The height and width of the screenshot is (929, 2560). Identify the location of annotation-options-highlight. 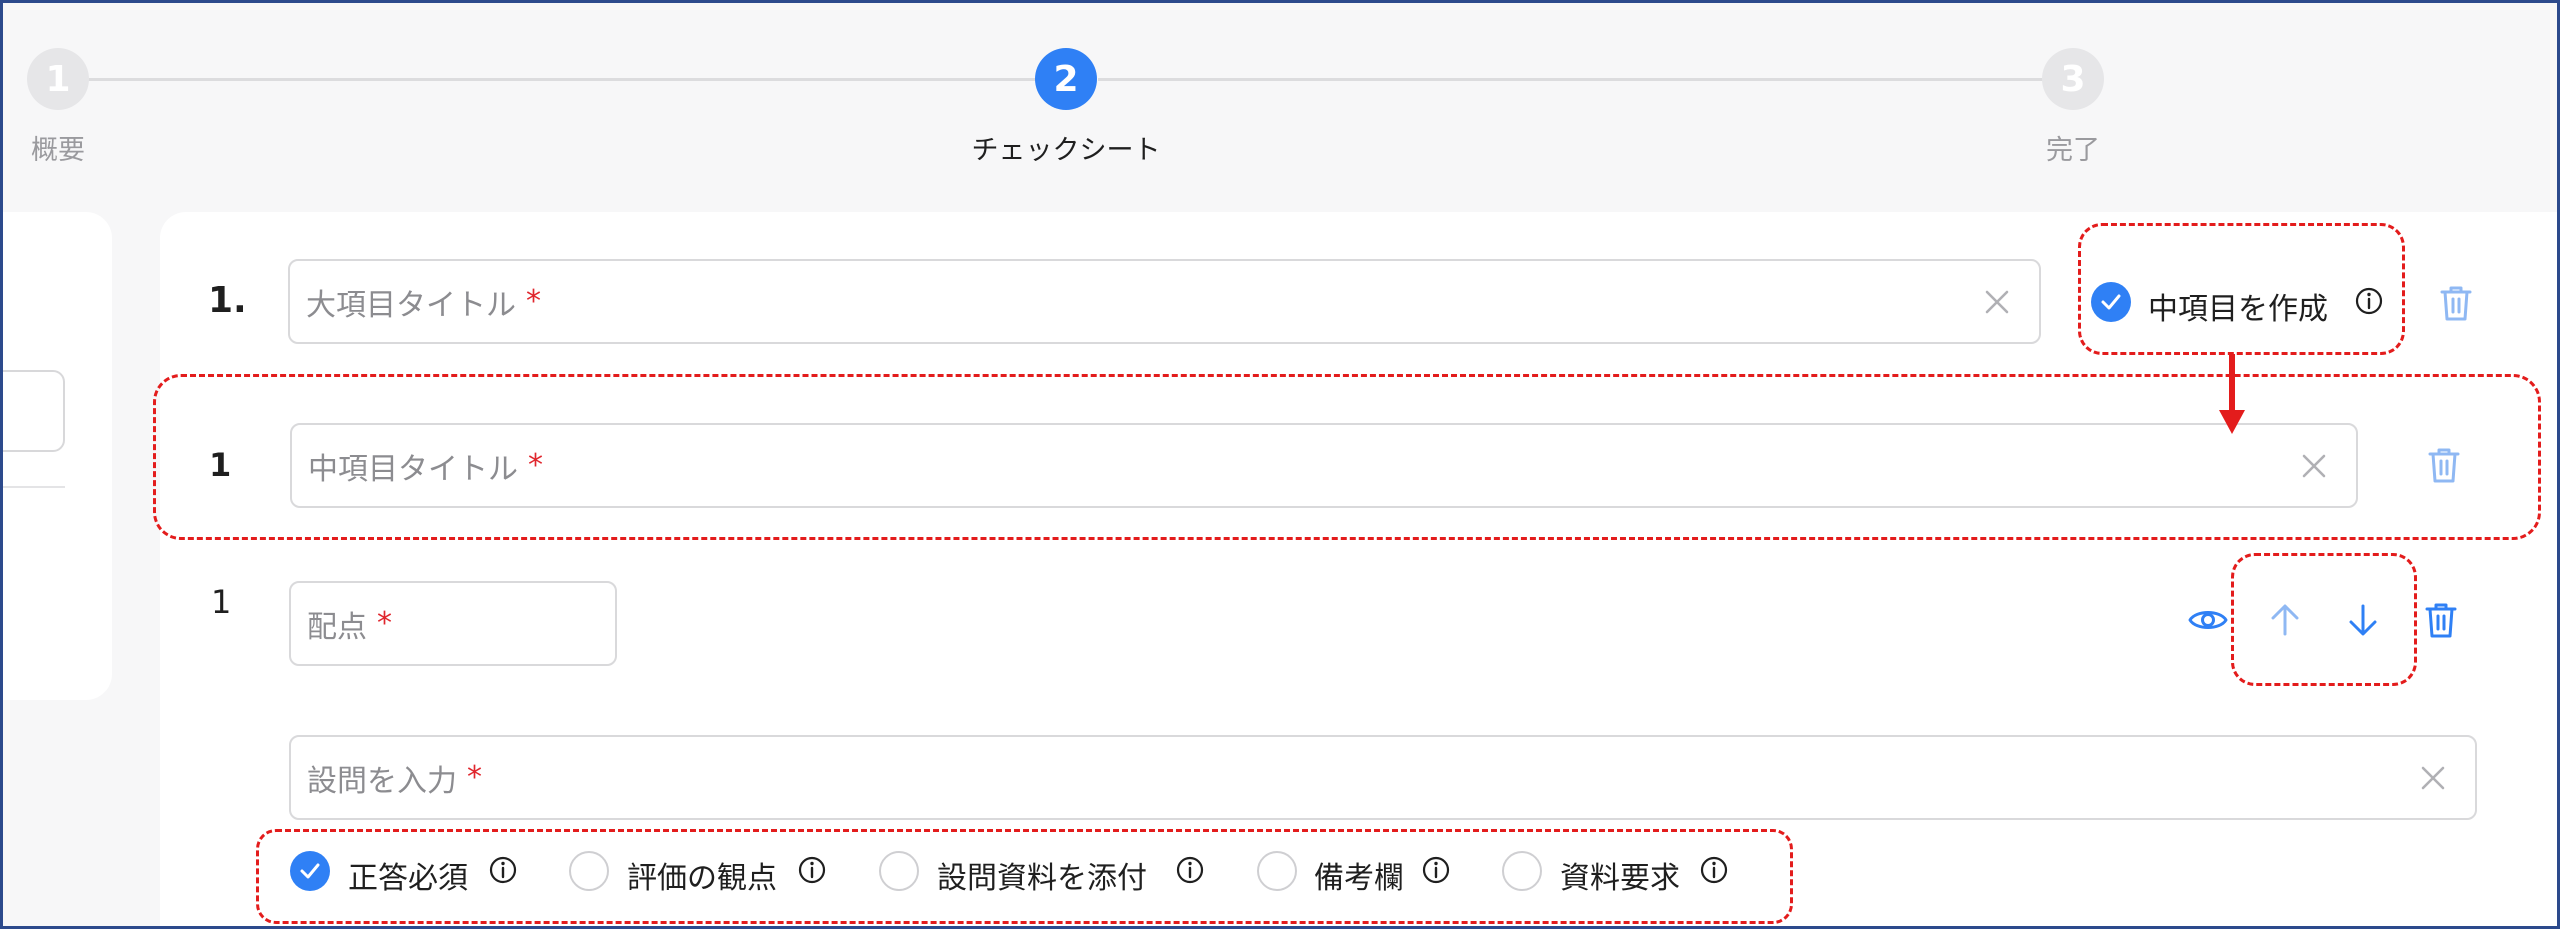
(1024, 876).